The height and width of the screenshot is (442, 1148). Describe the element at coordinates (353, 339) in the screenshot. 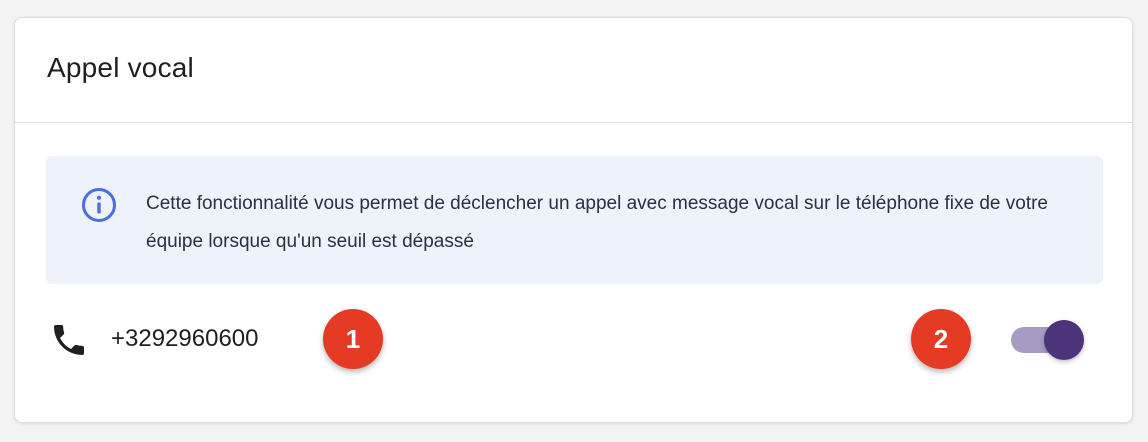

I see `annotation-badge-1: 1` at that location.